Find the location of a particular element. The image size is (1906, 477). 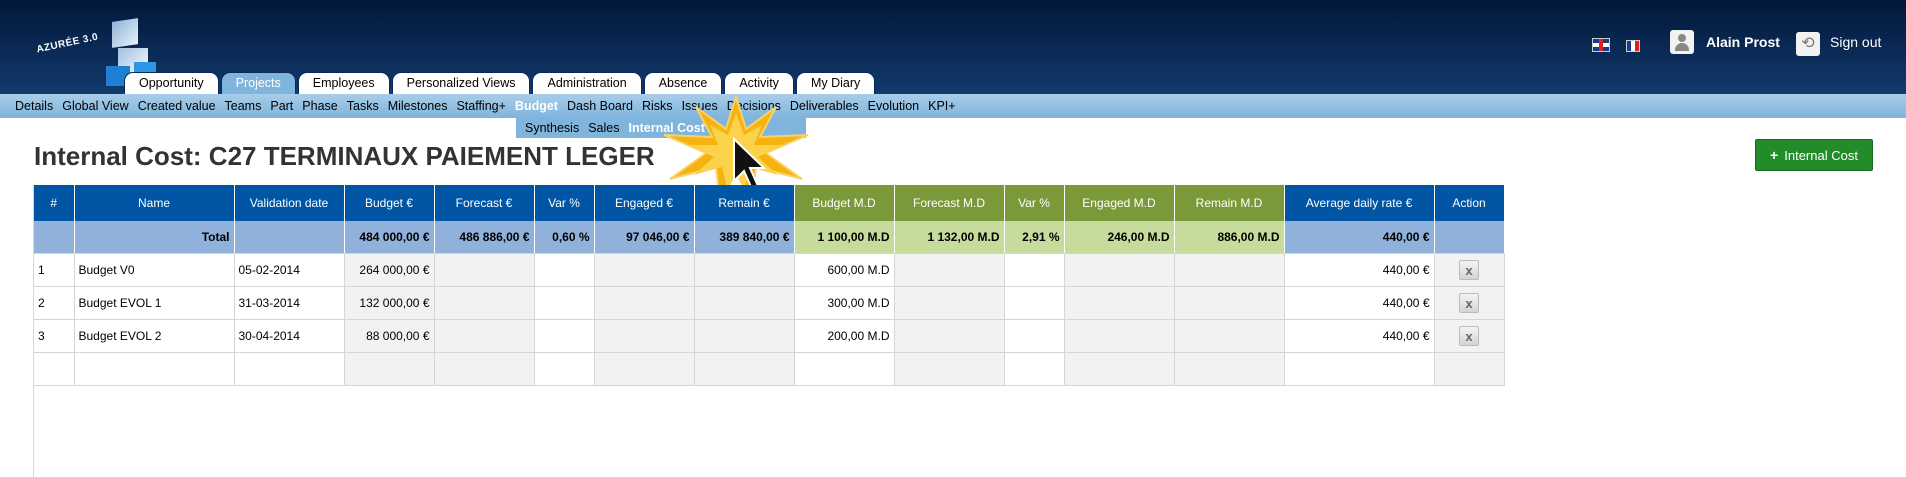

tab-administration: Administration is located at coordinates (587, 83).